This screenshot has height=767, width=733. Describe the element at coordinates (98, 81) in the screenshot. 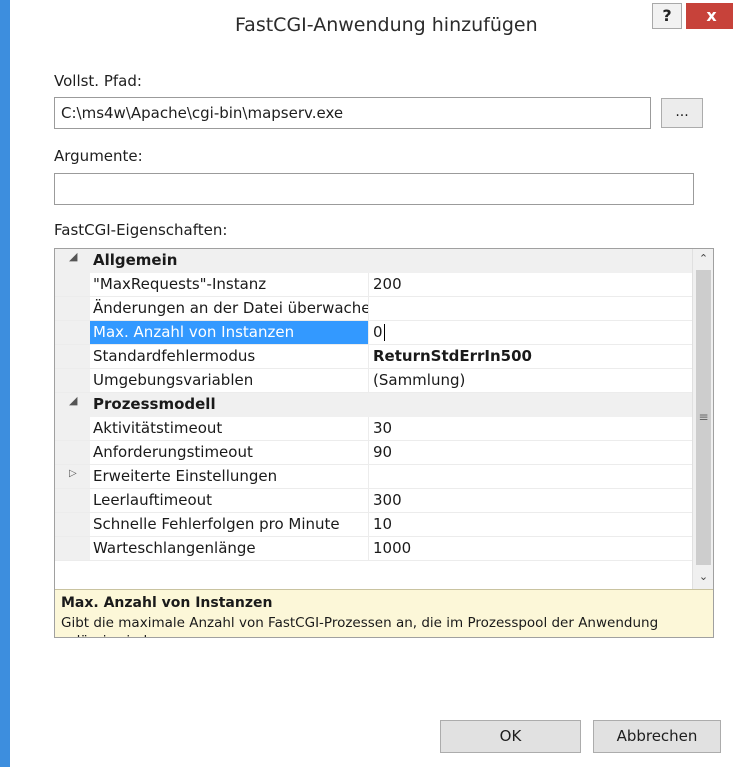

I see `full-path-label: Vollst. Pfad:` at that location.